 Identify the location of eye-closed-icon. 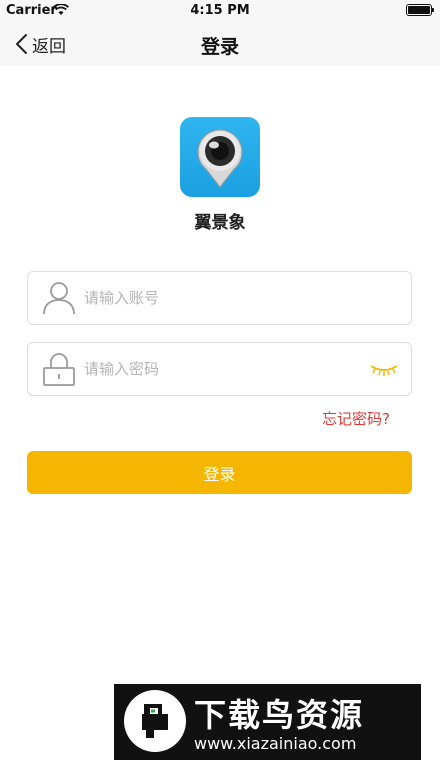
(384, 369).